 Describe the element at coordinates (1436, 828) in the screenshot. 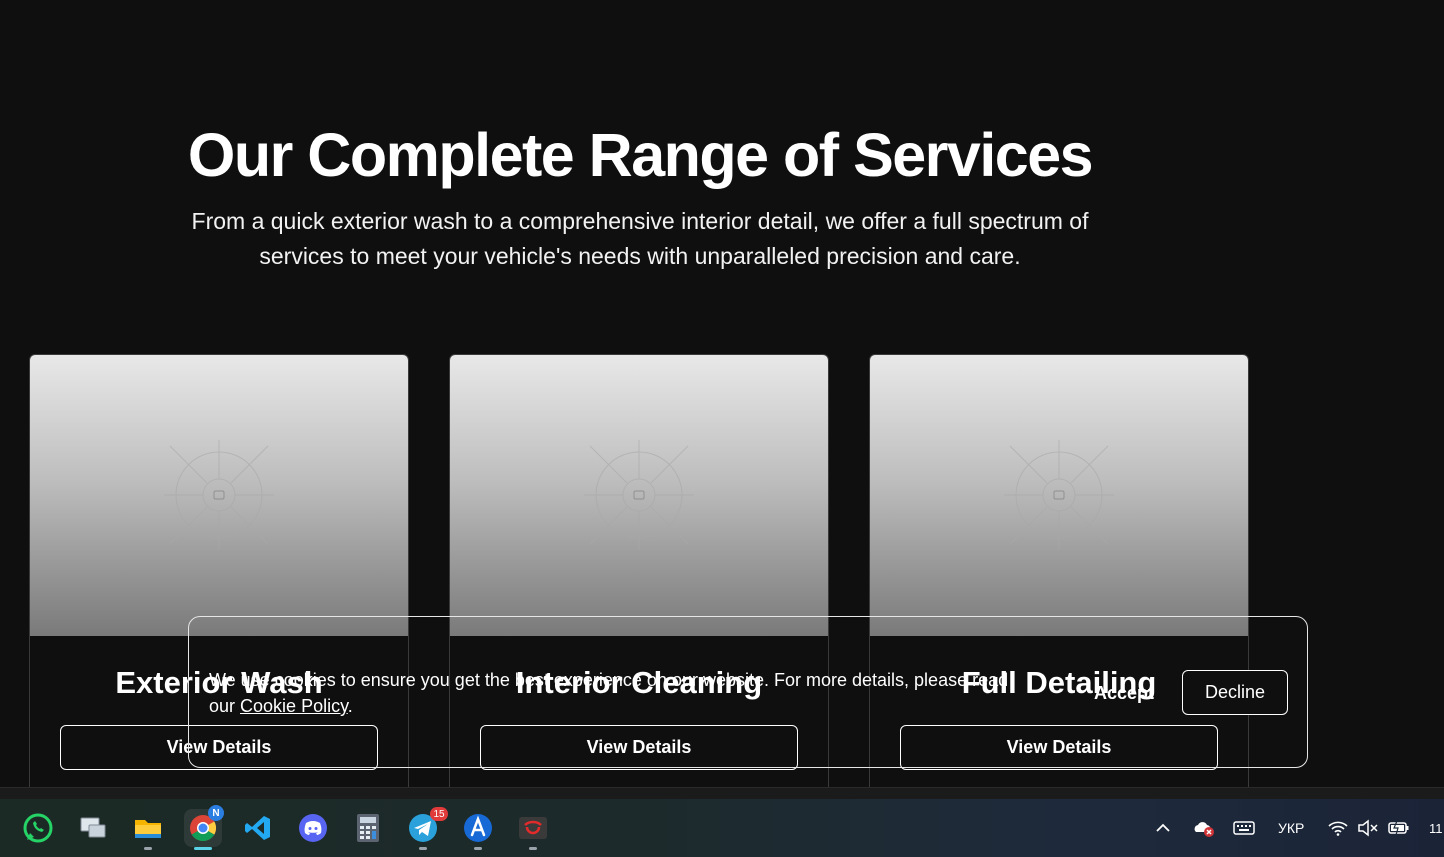

I see `clock: 11` at that location.